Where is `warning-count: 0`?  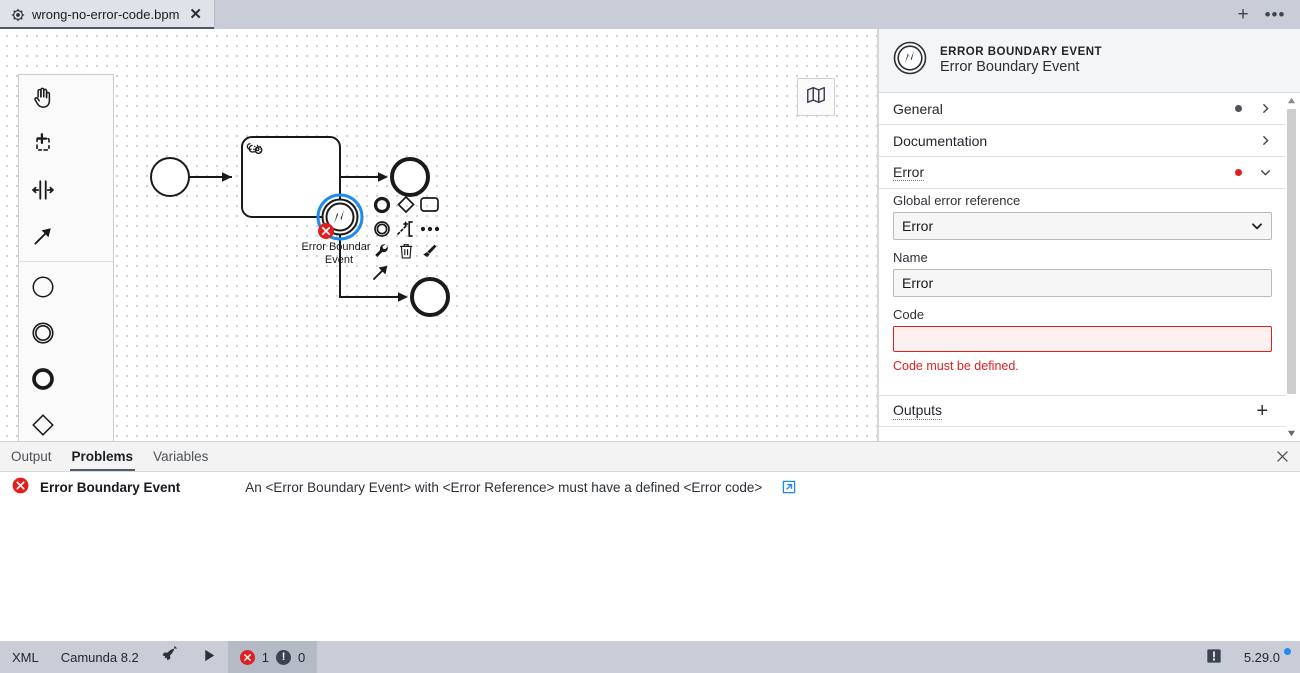
warning-count: 0 is located at coordinates (302, 657).